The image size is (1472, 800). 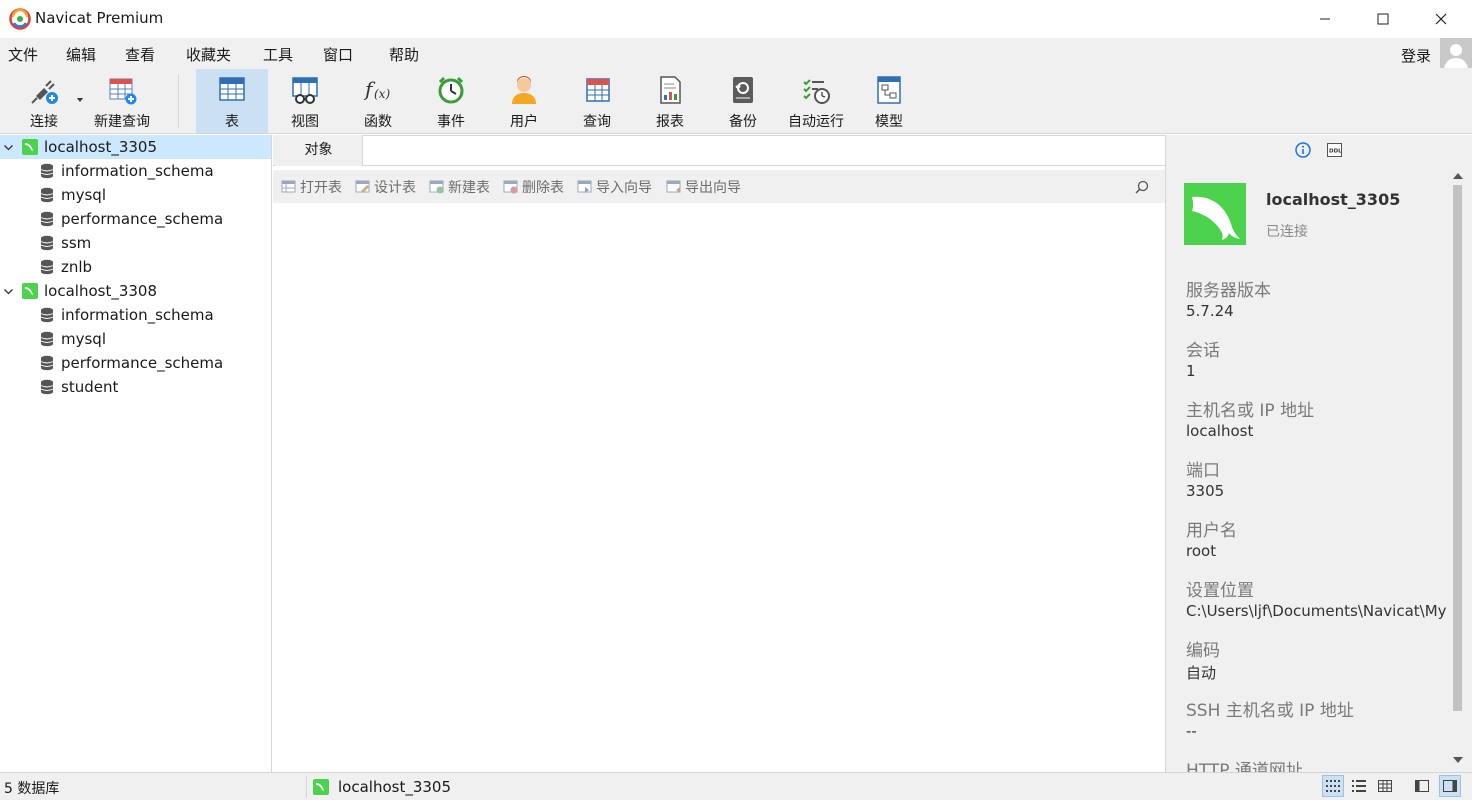 I want to click on model-label: 模型, so click(x=889, y=122).